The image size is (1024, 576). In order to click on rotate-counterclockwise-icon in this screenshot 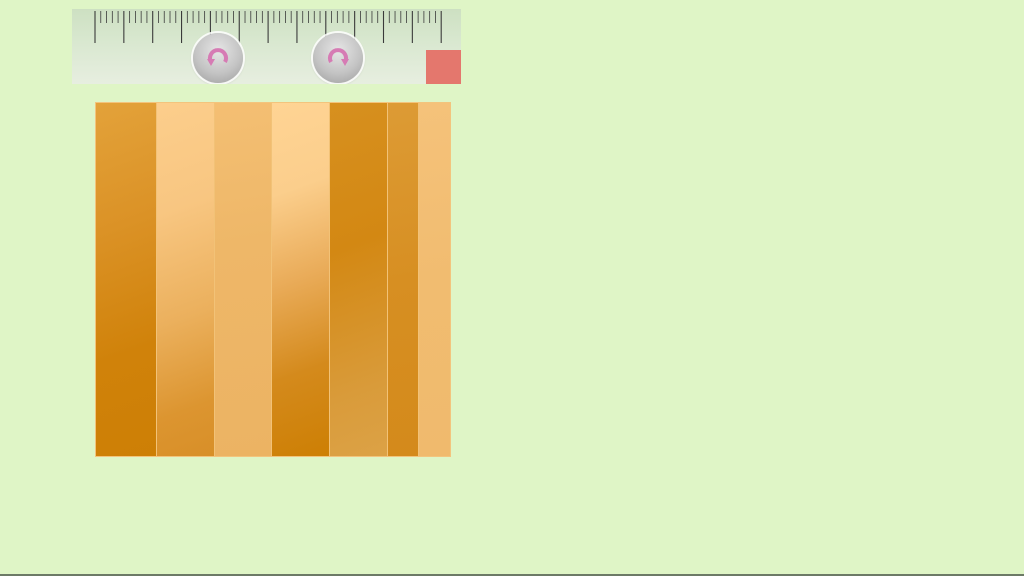, I will do `click(217, 57)`.